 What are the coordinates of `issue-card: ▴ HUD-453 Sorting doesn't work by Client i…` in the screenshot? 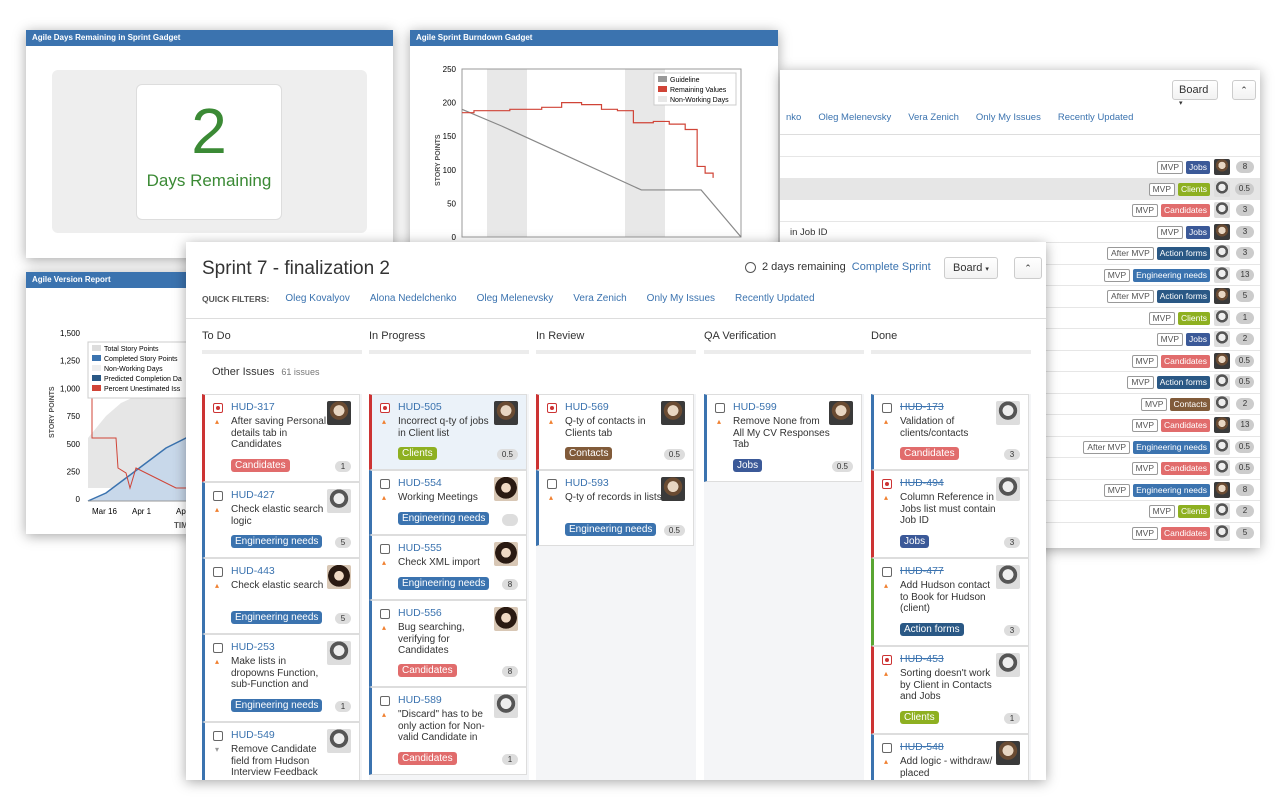 It's located at (950, 690).